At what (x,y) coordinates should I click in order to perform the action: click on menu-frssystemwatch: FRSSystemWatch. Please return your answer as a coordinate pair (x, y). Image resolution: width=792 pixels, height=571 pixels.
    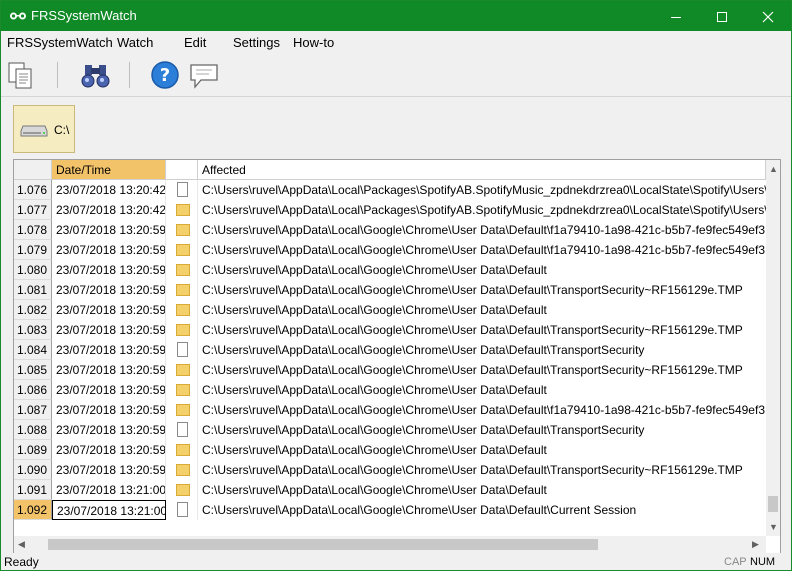
    Looking at the image, I should click on (60, 42).